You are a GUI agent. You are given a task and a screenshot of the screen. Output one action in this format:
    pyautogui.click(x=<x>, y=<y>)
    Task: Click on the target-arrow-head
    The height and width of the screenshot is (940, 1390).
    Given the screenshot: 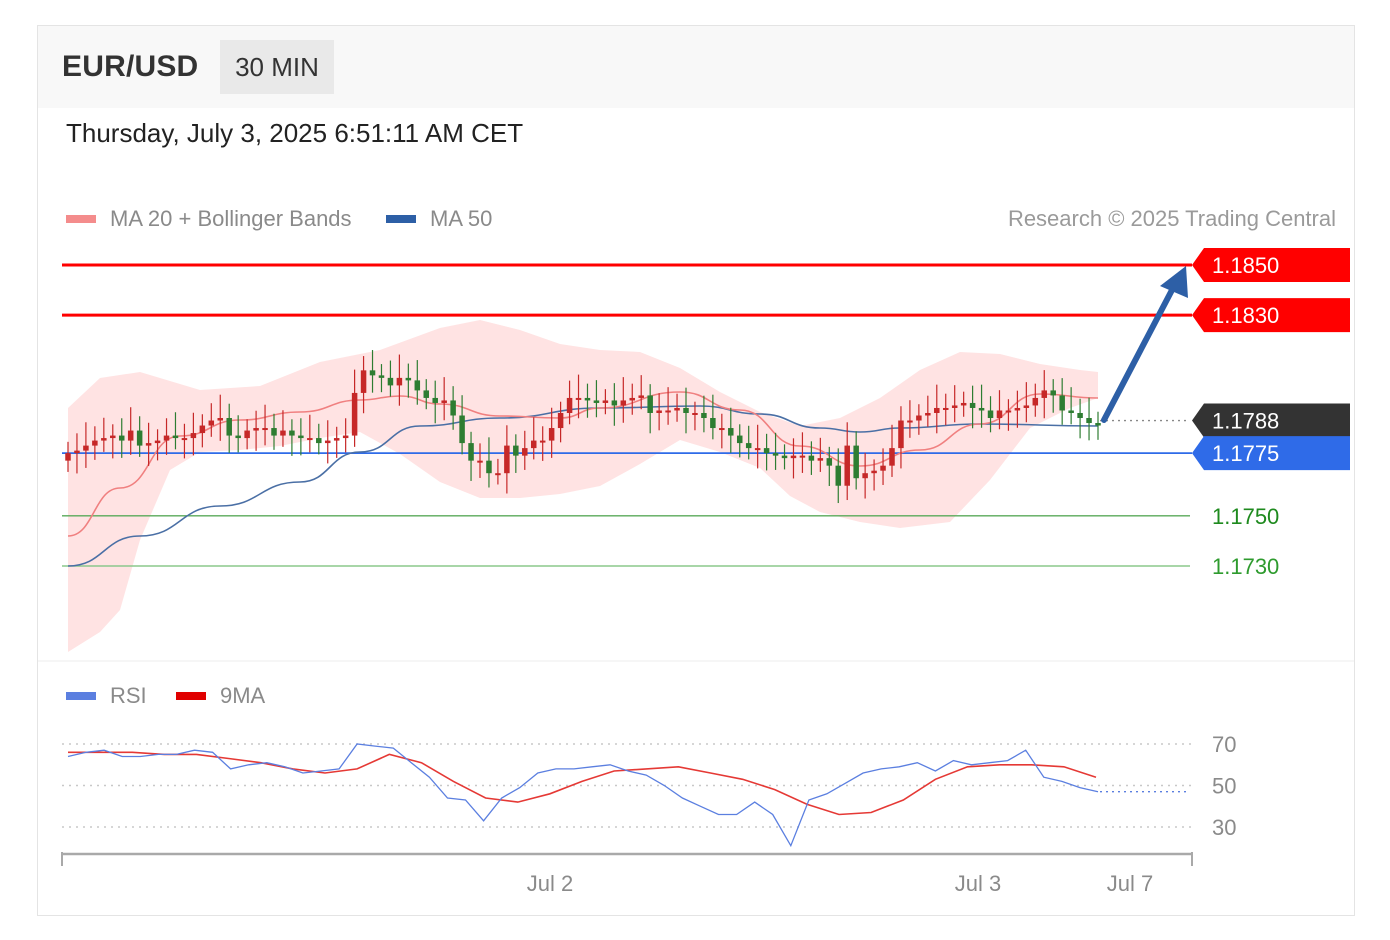 What is the action you would take?
    pyautogui.click(x=1174, y=282)
    